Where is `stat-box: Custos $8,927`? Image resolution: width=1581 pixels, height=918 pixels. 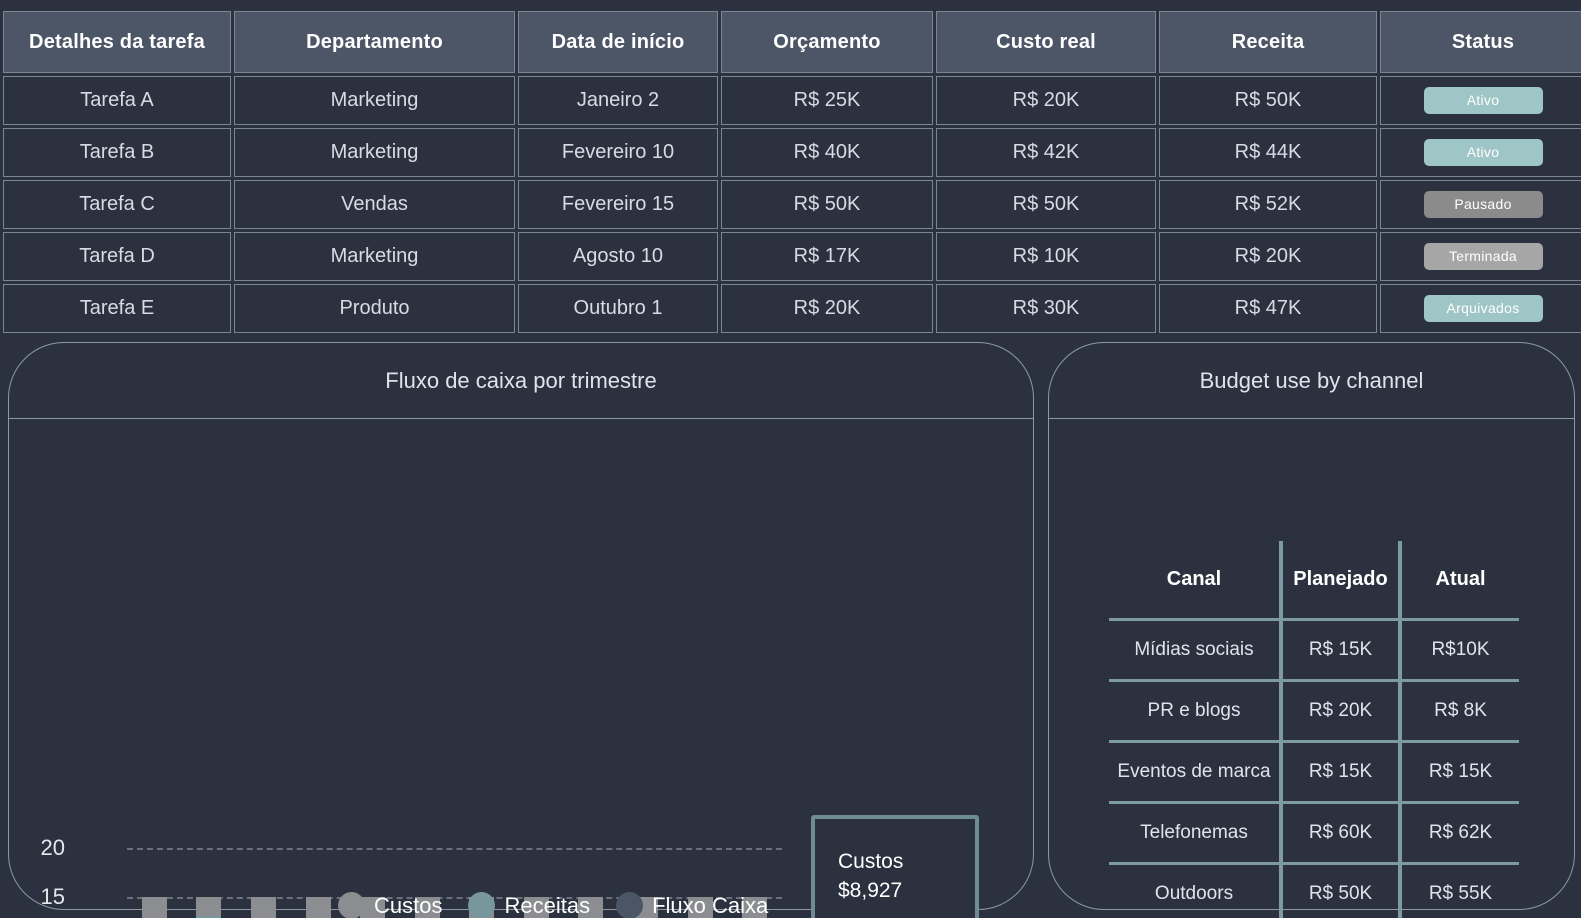 stat-box: Custos $8,927 is located at coordinates (895, 866).